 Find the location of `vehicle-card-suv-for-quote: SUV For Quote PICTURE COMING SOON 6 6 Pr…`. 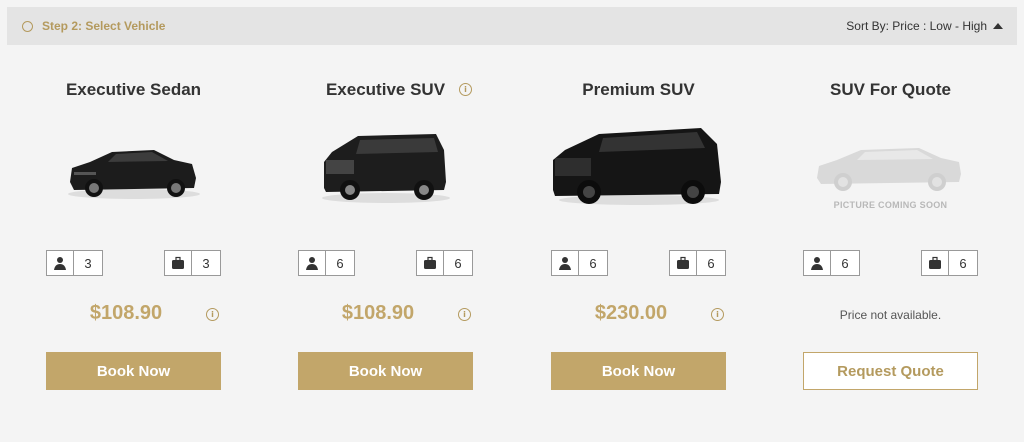

vehicle-card-suv-for-quote: SUV For Quote PICTURE COMING SOON 6 6 Pr… is located at coordinates (890, 230).